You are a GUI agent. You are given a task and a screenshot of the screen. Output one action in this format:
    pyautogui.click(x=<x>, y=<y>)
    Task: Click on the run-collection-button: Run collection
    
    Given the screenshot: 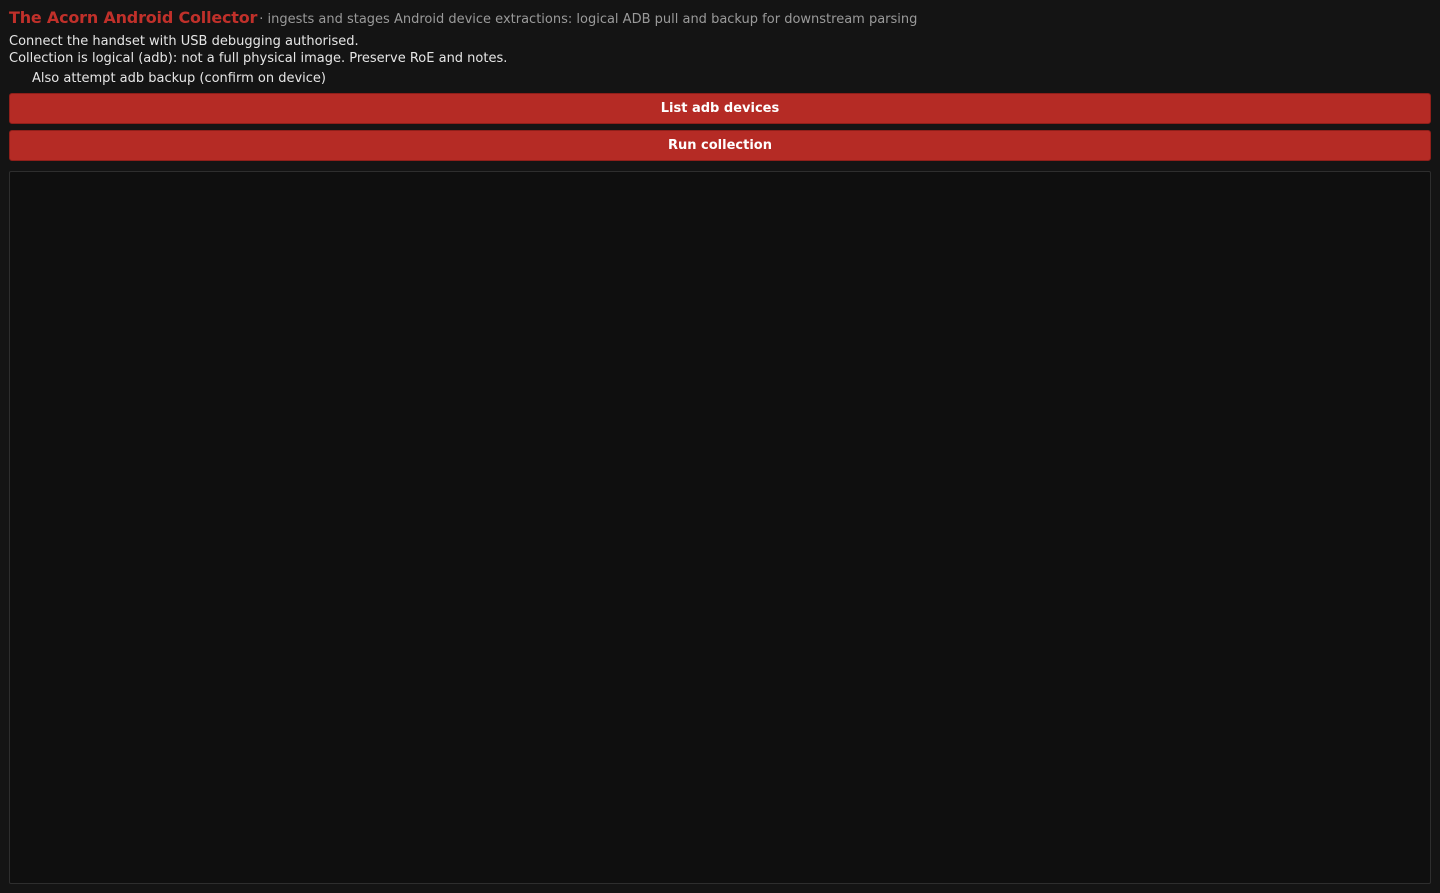 What is the action you would take?
    pyautogui.click(x=720, y=145)
    